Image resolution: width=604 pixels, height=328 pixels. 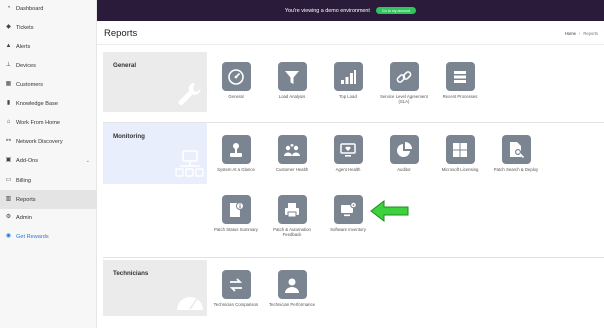 What do you see at coordinates (8, 122) in the screenshot?
I see `home-icon: ⌂` at bounding box center [8, 122].